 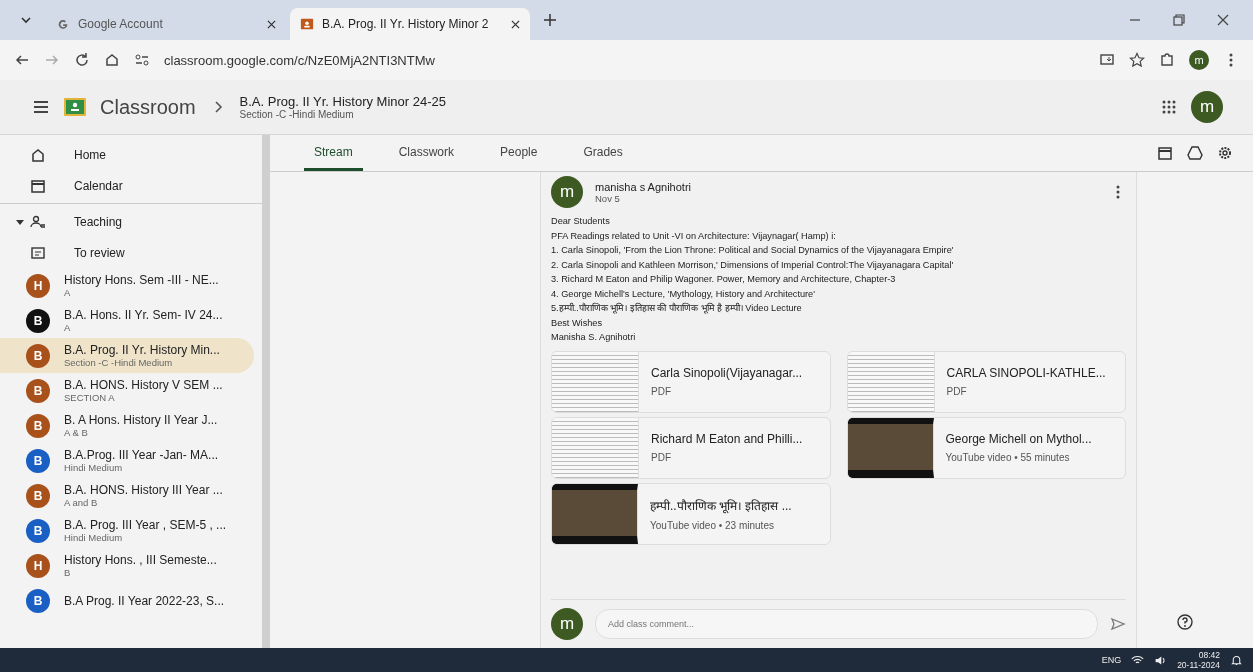 I want to click on star-icon, so click(x=1137, y=60).